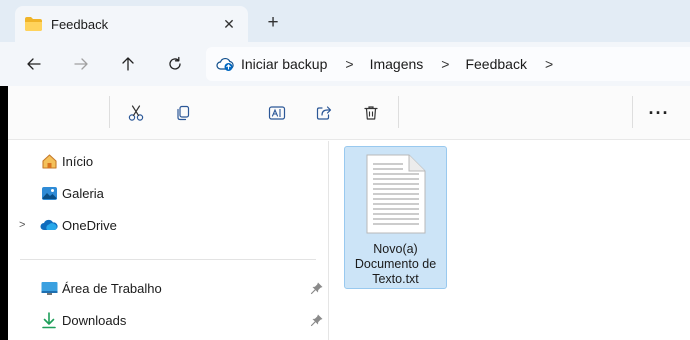 The height and width of the screenshot is (340, 690). What do you see at coordinates (395, 264) in the screenshot?
I see `file-name: Novo(a) Documento de Texto.txt` at bounding box center [395, 264].